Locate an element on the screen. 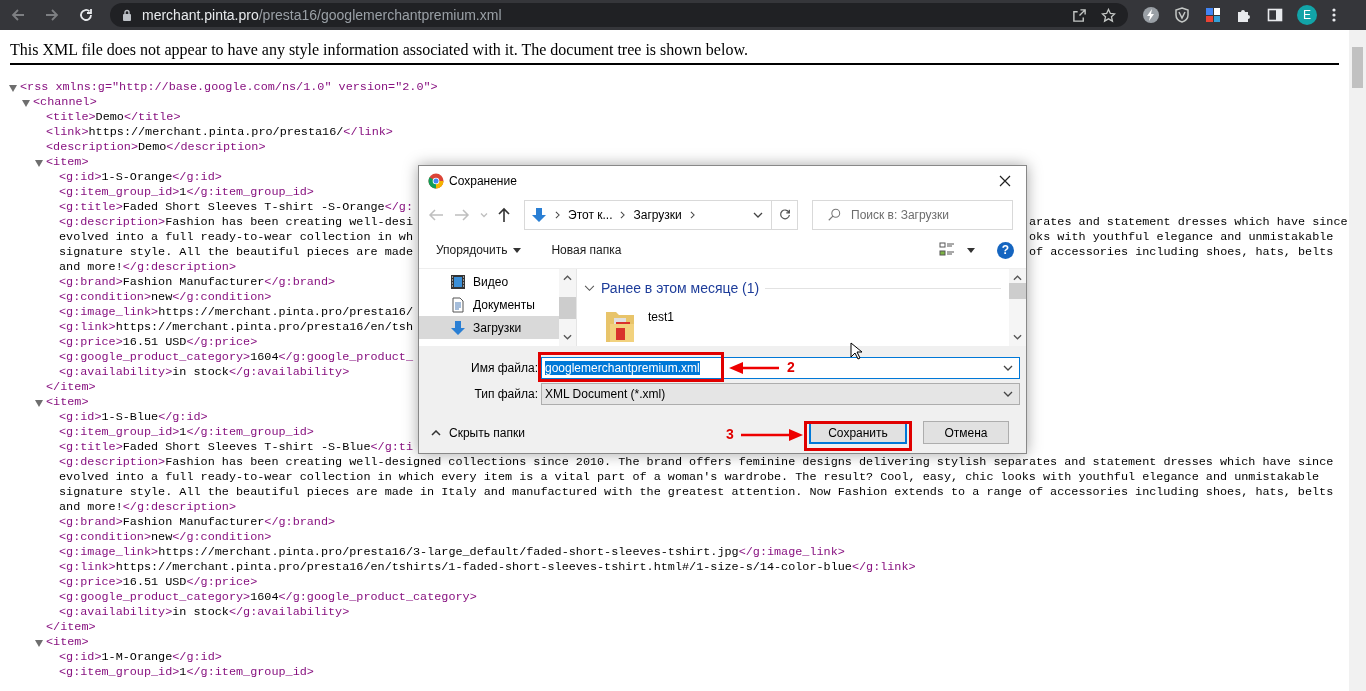 This screenshot has width=1366, height=691. xml-text: Demo is located at coordinates (109, 117).